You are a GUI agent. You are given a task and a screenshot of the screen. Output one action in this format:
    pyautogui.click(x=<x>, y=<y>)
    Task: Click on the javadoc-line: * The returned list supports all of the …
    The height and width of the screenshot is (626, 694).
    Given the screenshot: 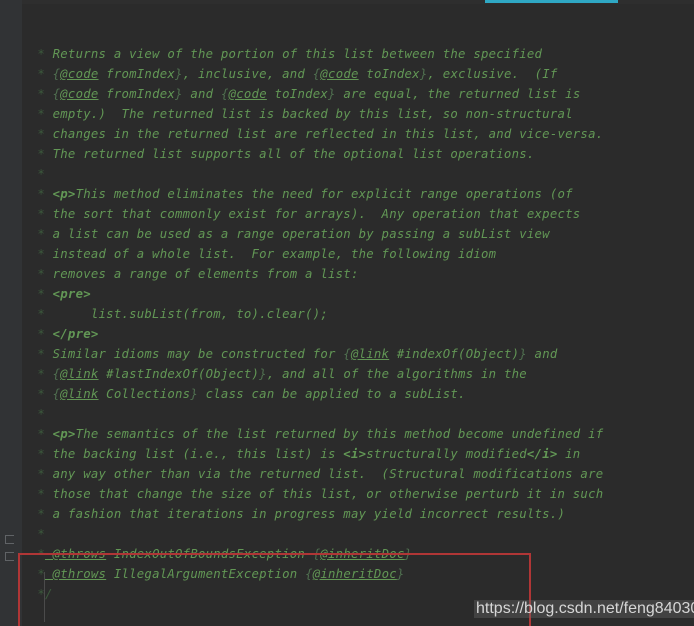 What is the action you would take?
    pyautogui.click(x=358, y=154)
    